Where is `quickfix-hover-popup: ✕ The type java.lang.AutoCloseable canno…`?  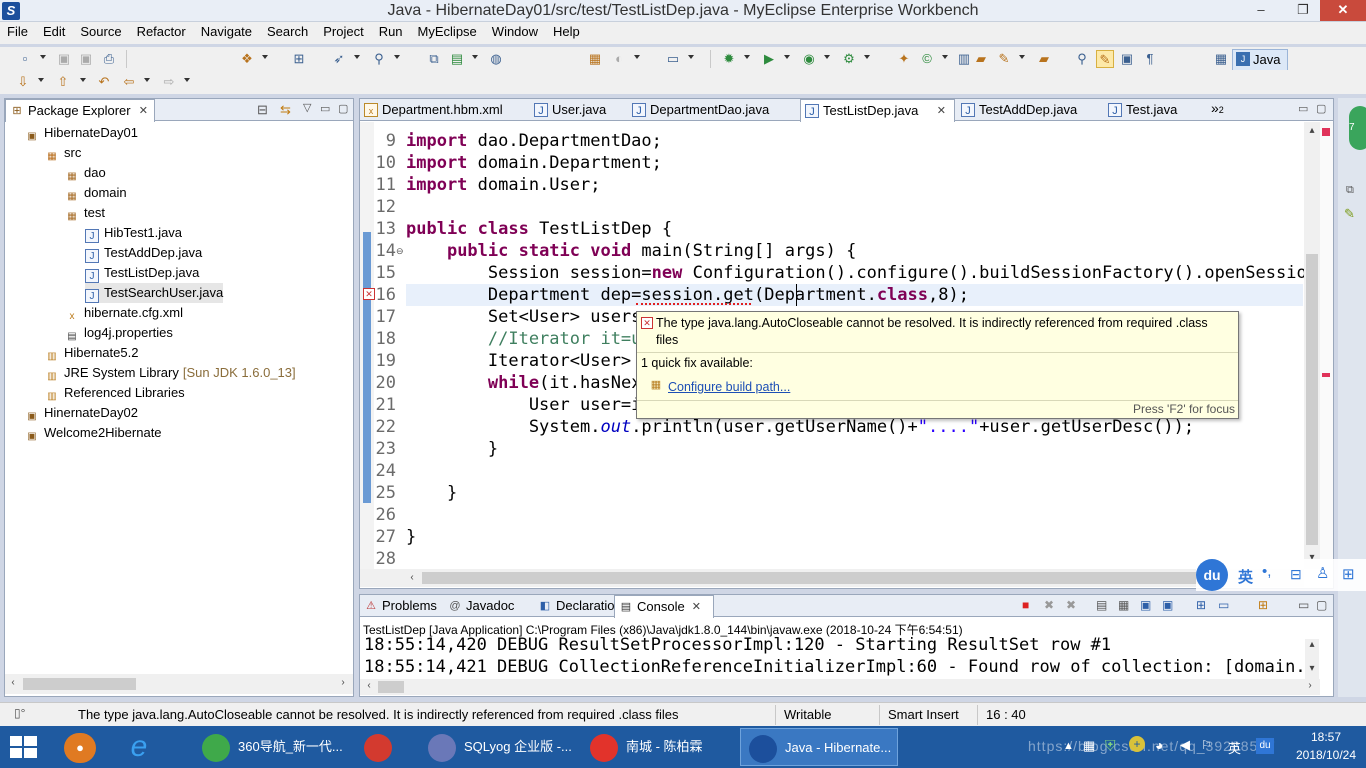 quickfix-hover-popup: ✕ The type java.lang.AutoCloseable canno… is located at coordinates (937, 365).